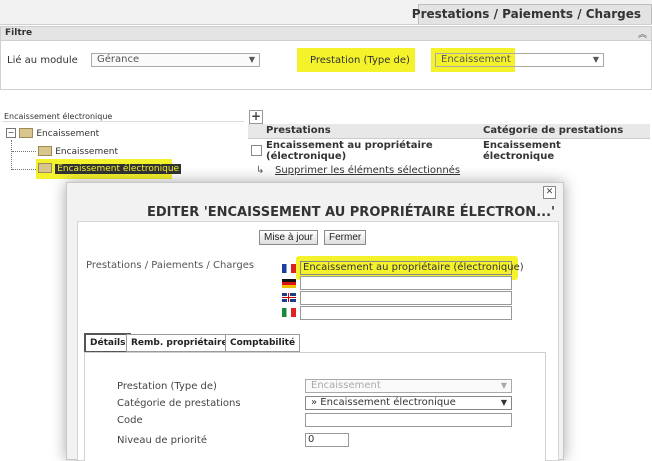 This screenshot has width=652, height=461. What do you see at coordinates (179, 403) in the screenshot?
I see `details-categorie-label: Catégorie de prestations` at bounding box center [179, 403].